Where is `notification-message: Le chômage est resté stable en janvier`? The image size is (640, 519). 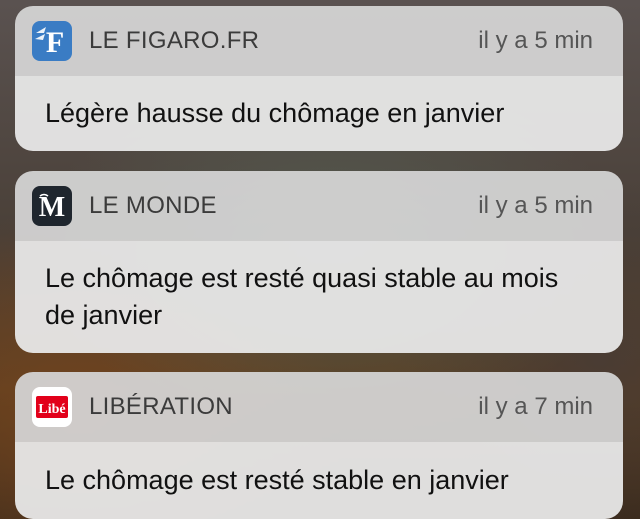 notification-message: Le chômage est resté stable en janvier is located at coordinates (277, 480).